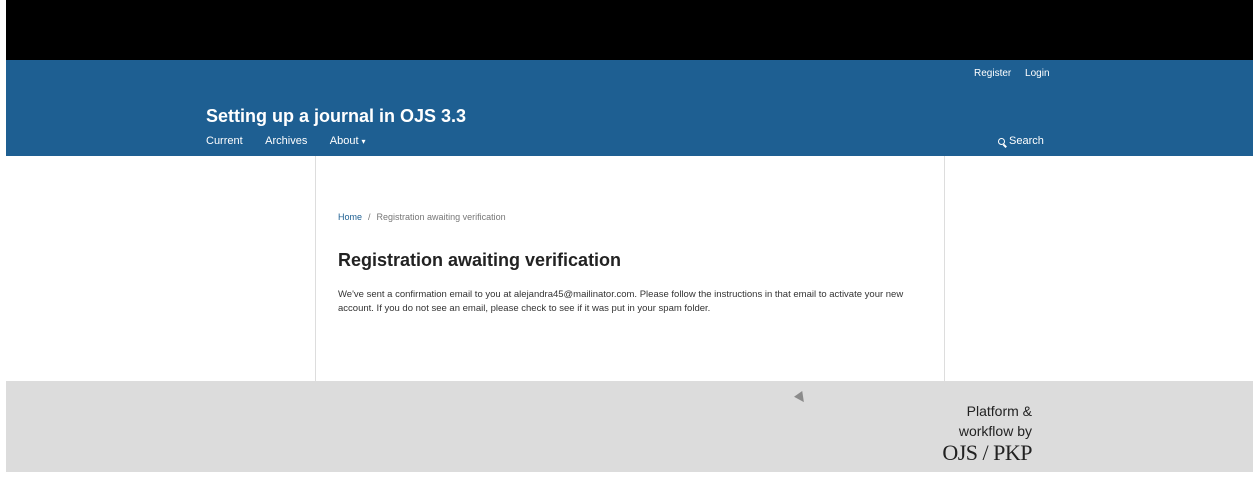 Image resolution: width=1253 pixels, height=498 pixels. Describe the element at coordinates (1001, 141) in the screenshot. I see `search-icon` at that location.